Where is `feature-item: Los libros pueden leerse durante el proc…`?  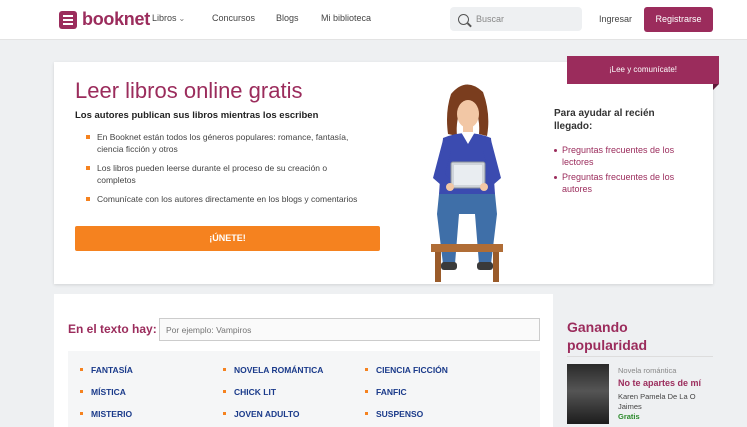
feature-item: Los libros pueden leerse durante el proc… is located at coordinates (226, 174).